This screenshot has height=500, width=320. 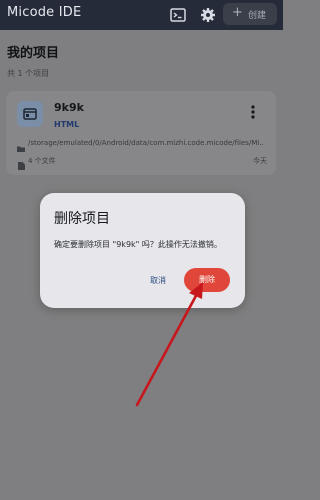 What do you see at coordinates (169, 344) in the screenshot?
I see `annotation-arrow` at bounding box center [169, 344].